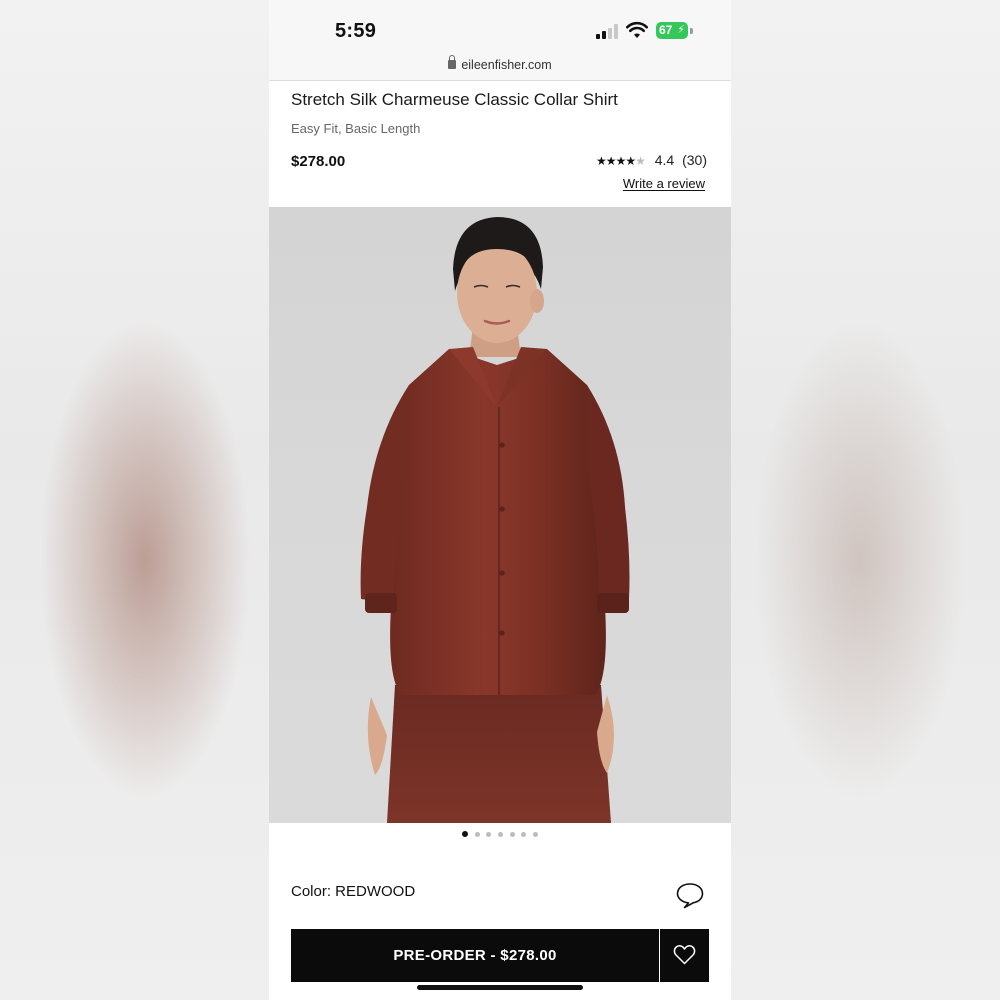  I want to click on preorder-button: PRE-ORDER - $278.00, so click(475, 955).